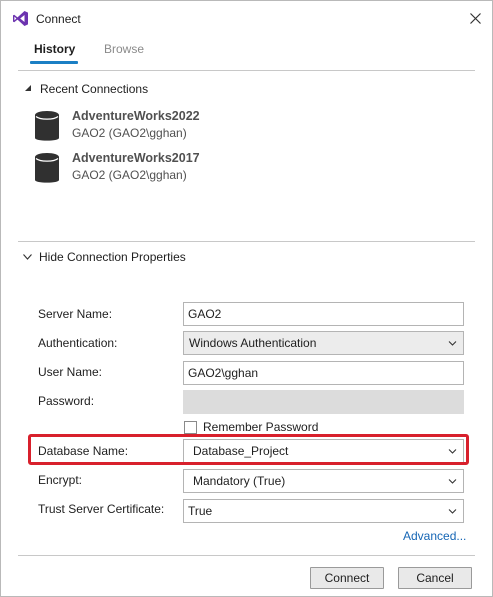  What do you see at coordinates (239, 481) in the screenshot?
I see `encrypt-value: Mandatory (True)` at bounding box center [239, 481].